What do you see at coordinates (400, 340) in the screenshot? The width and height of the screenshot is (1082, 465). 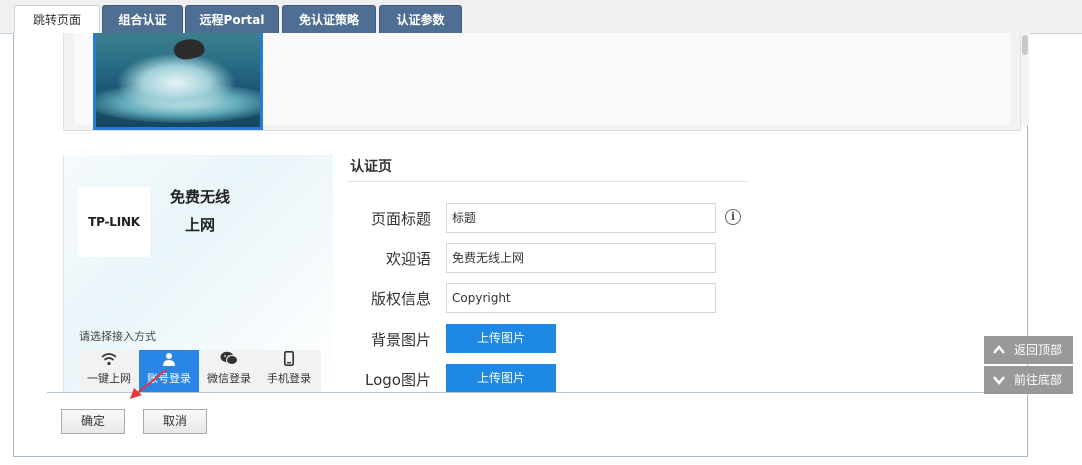 I see `background-image-label: 背景图片` at bounding box center [400, 340].